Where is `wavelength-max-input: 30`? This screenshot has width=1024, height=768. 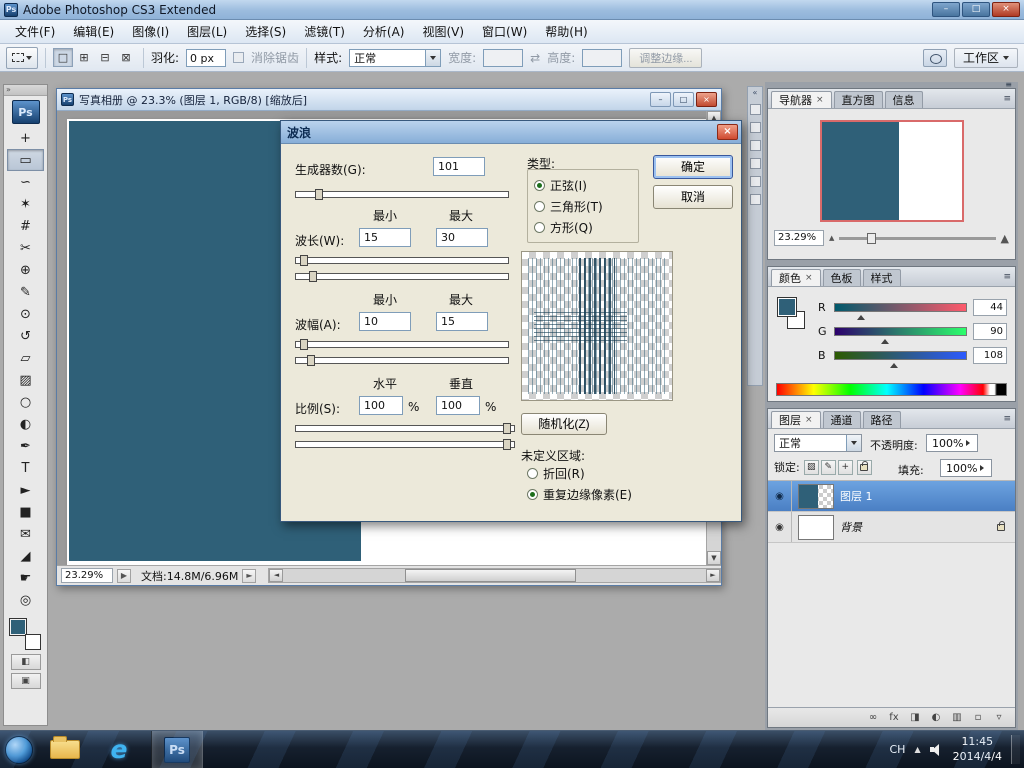
wavelength-max-input: 30 is located at coordinates (462, 237).